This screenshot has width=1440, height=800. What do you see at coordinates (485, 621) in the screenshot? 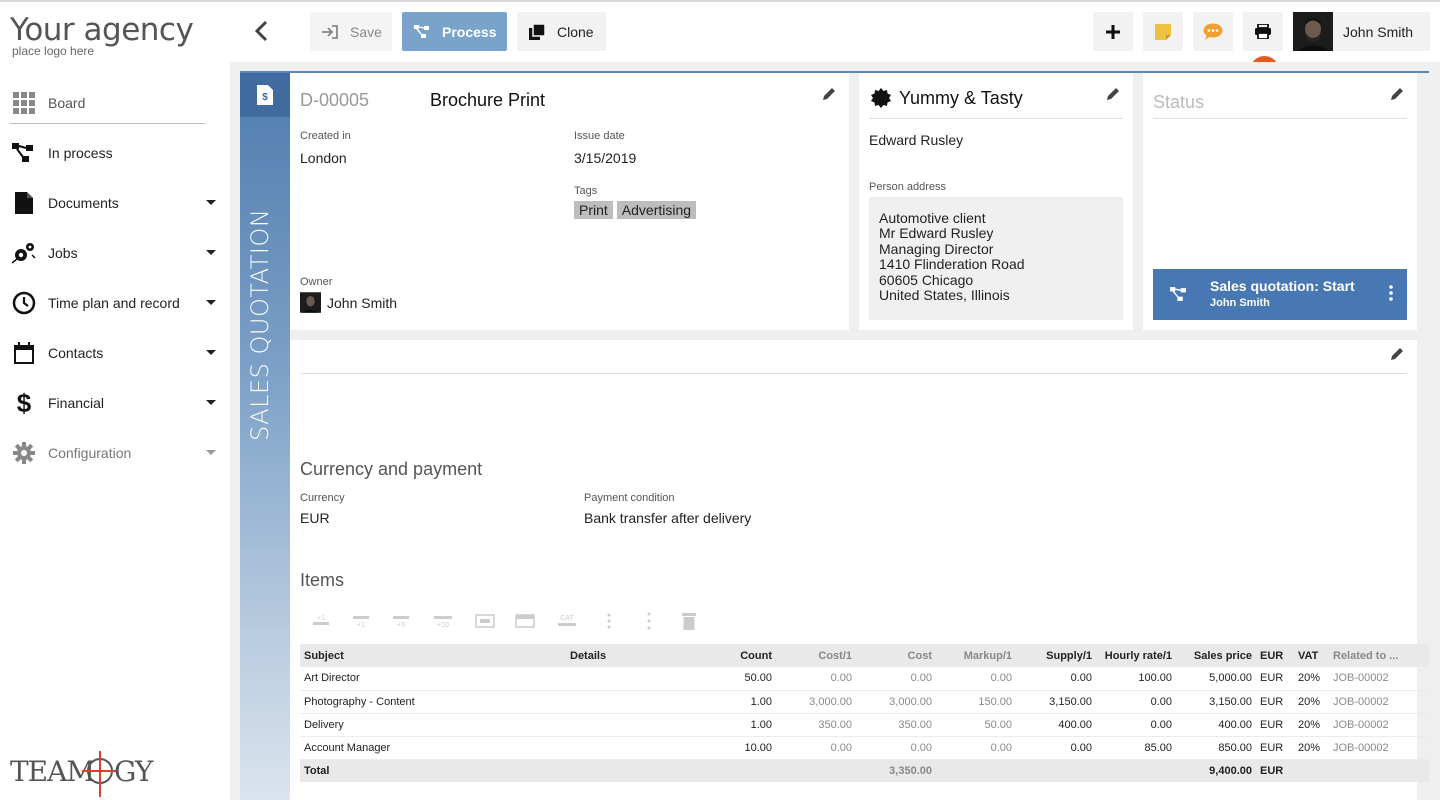
I see `insert-table-icon` at bounding box center [485, 621].